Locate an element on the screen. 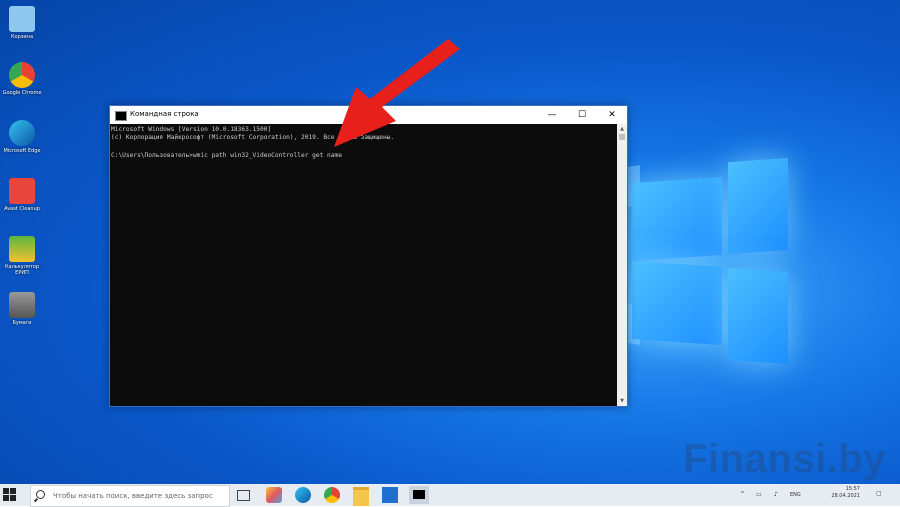 This screenshot has height=507, width=900. scroll-up-arrow-icon: ▲ is located at coordinates (622, 129).